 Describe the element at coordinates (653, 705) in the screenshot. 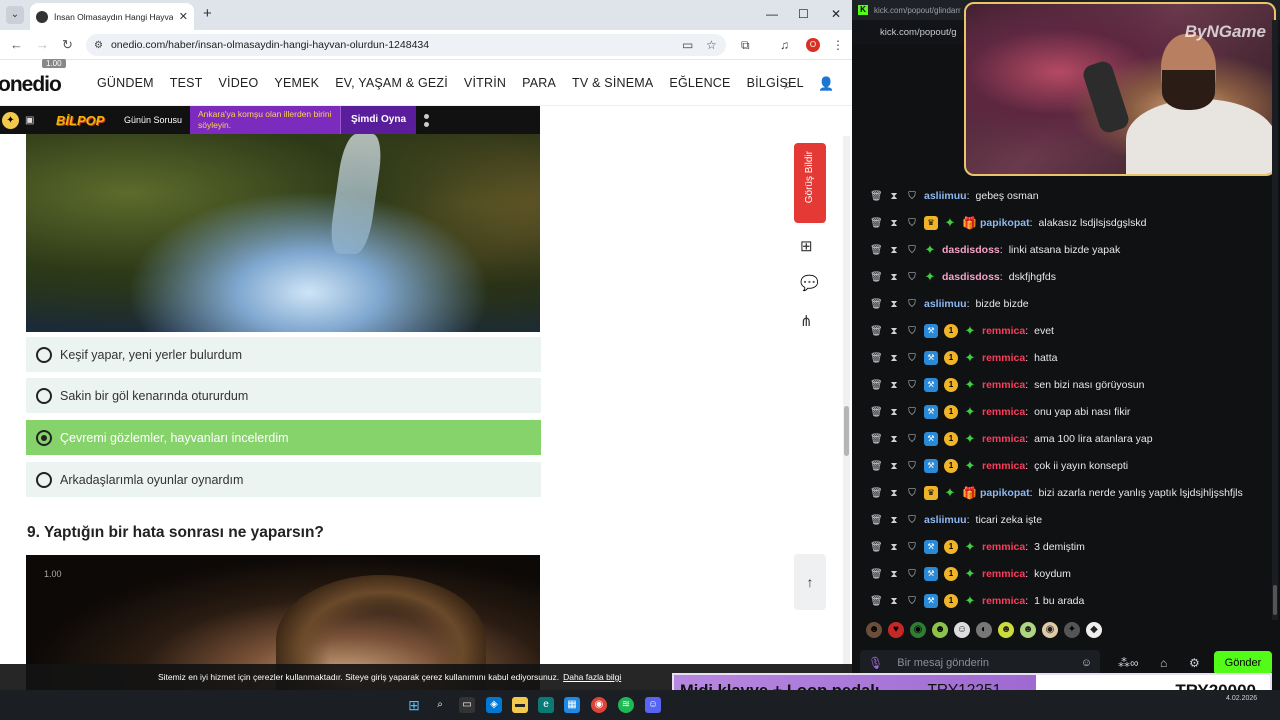

I see `discord-icon: ☺` at that location.